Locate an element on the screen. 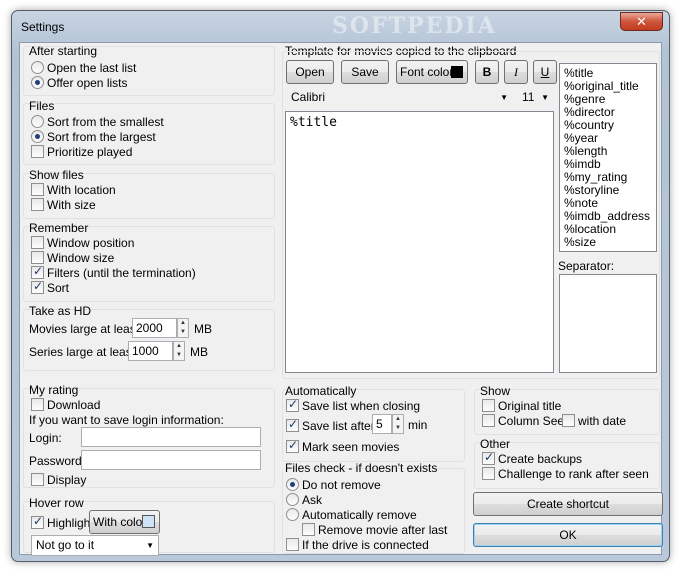 This screenshot has width=691, height=582. download-checkbox is located at coordinates (37, 404).